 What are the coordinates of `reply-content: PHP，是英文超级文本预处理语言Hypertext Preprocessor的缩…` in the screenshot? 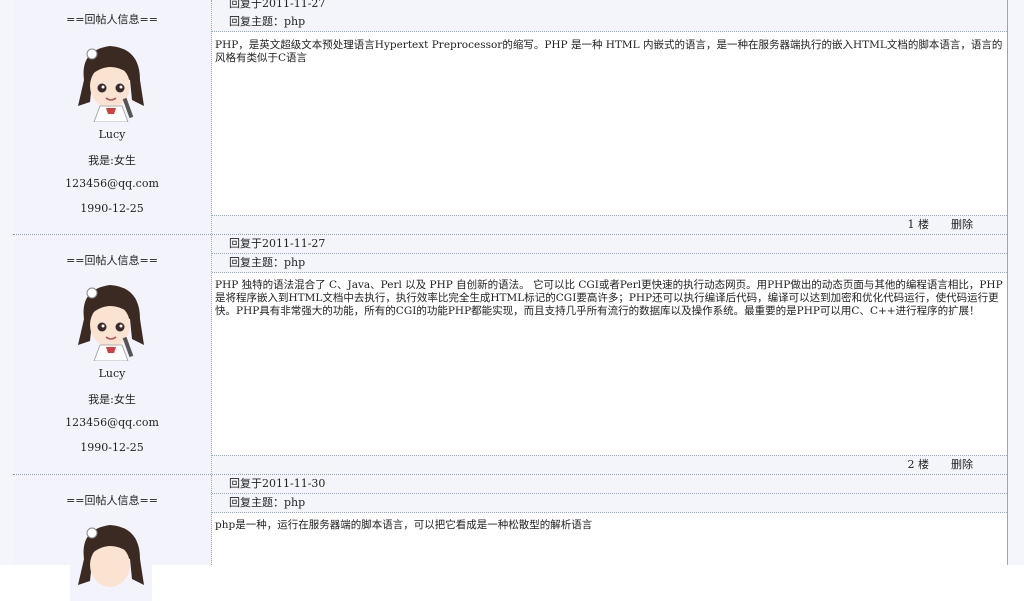 It's located at (609, 51).